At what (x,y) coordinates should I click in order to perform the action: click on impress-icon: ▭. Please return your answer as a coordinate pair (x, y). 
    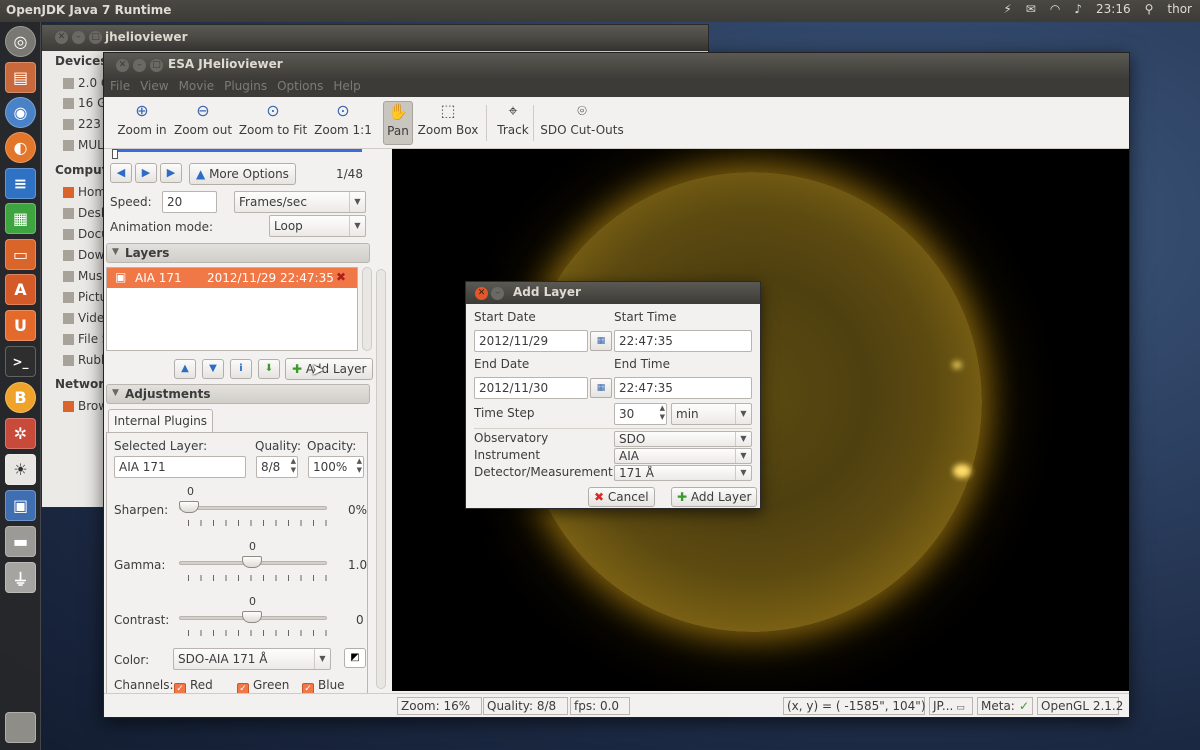
    Looking at the image, I should click on (20, 254).